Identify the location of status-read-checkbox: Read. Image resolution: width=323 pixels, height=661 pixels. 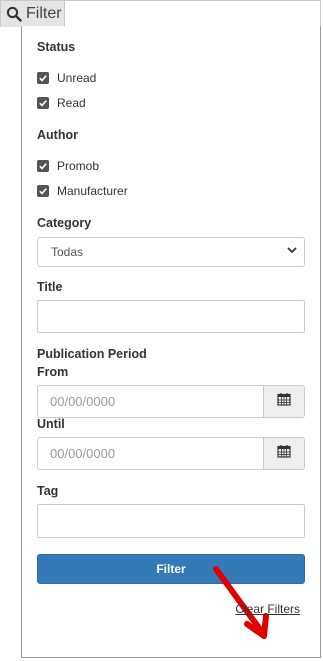
(61, 103).